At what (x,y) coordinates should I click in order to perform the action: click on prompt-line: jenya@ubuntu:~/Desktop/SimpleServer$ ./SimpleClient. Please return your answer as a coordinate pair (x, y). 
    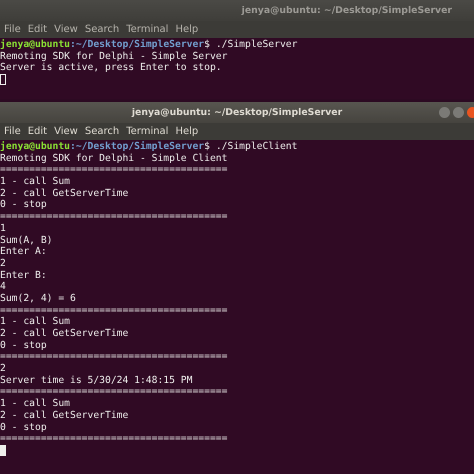
    Looking at the image, I should click on (149, 147).